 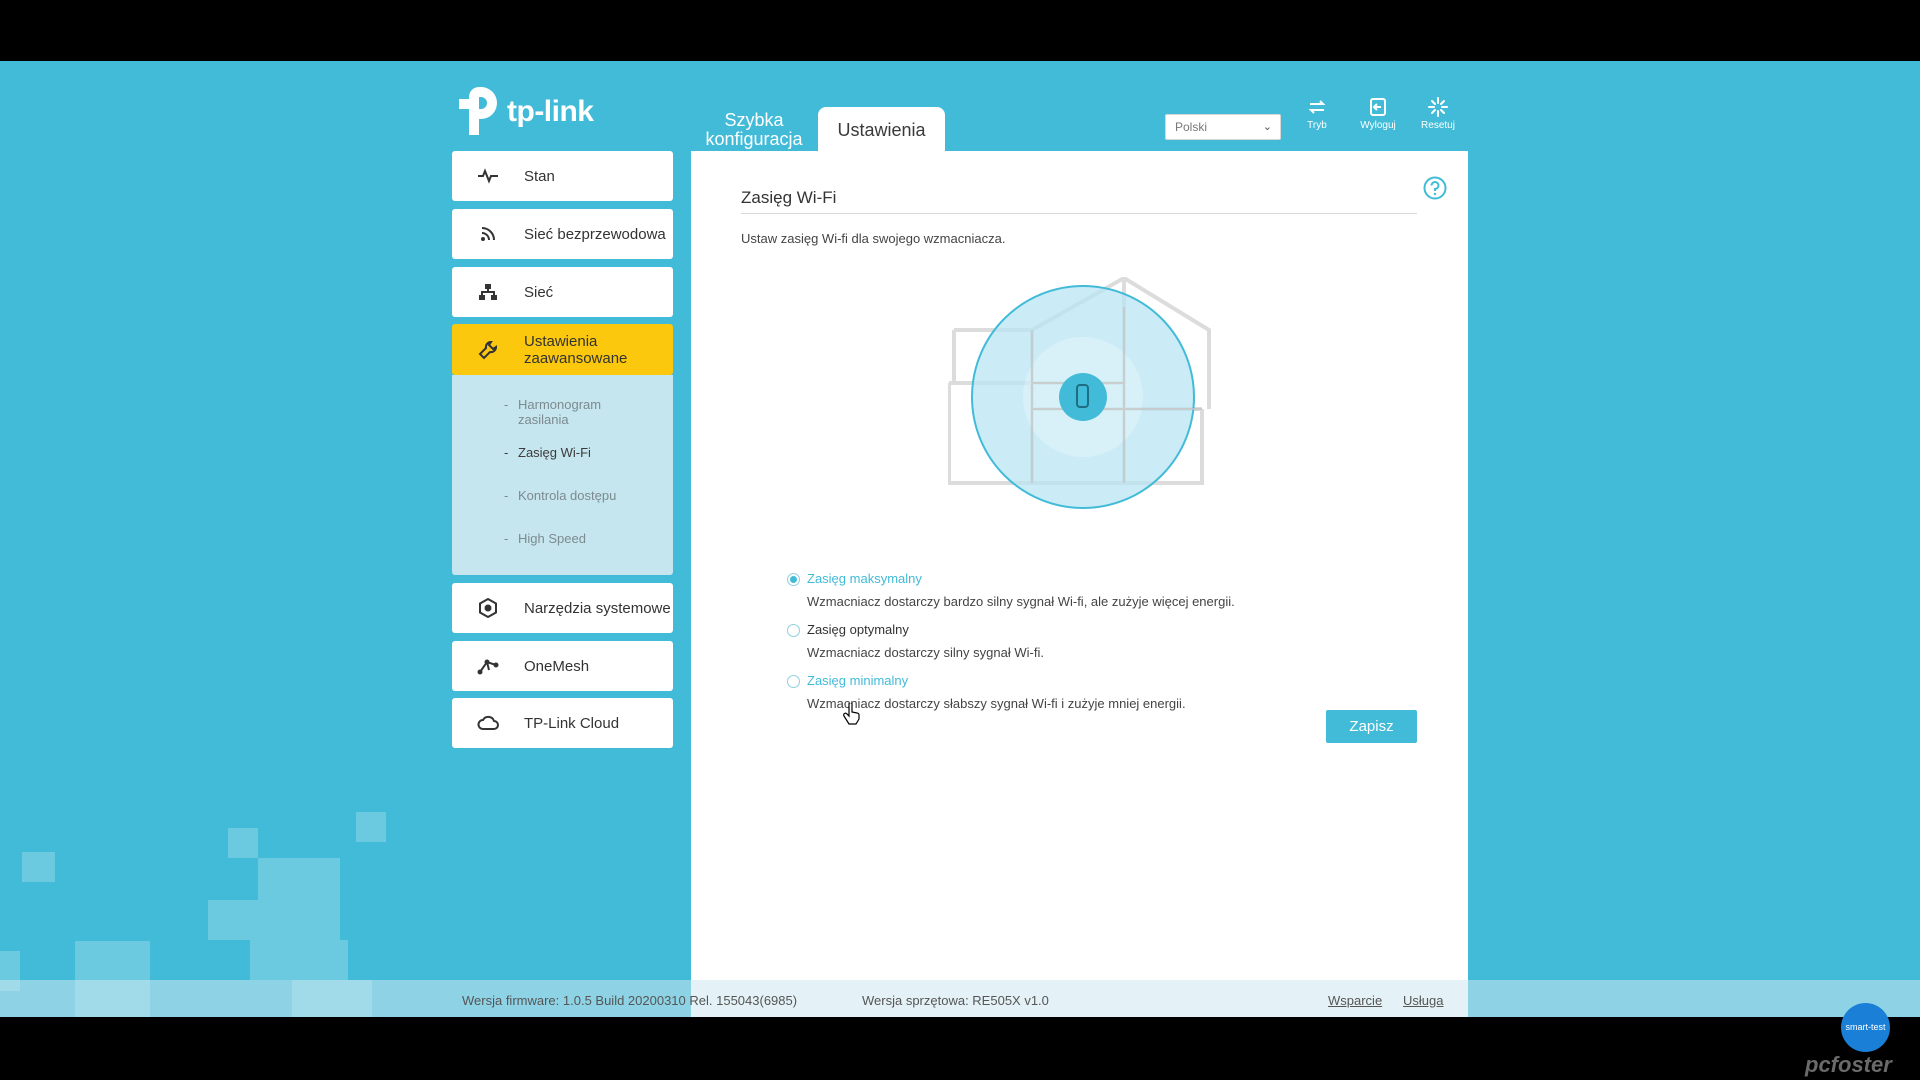 What do you see at coordinates (488, 176) in the screenshot?
I see `pulse-icon` at bounding box center [488, 176].